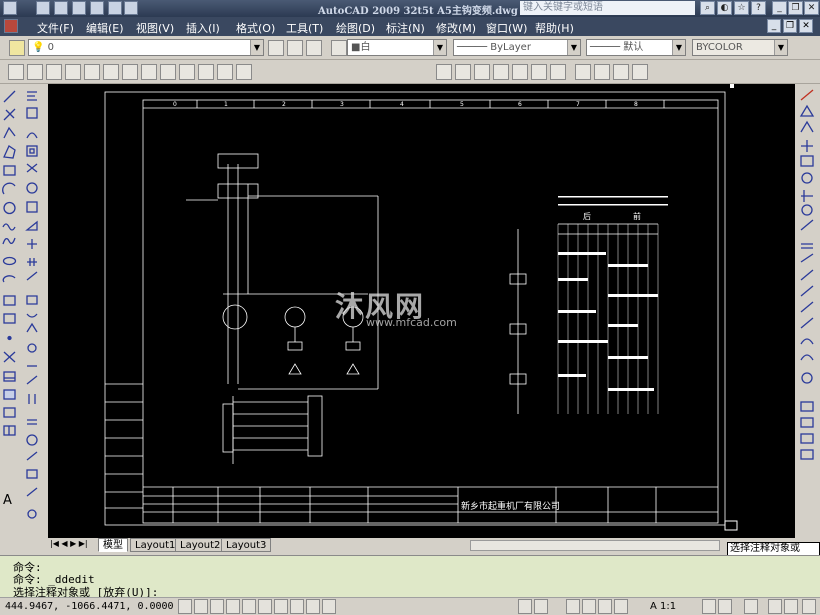 This screenshot has height=615, width=820. Describe the element at coordinates (155, 545) in the screenshot. I see `tab-layout1: Layout1` at that location.